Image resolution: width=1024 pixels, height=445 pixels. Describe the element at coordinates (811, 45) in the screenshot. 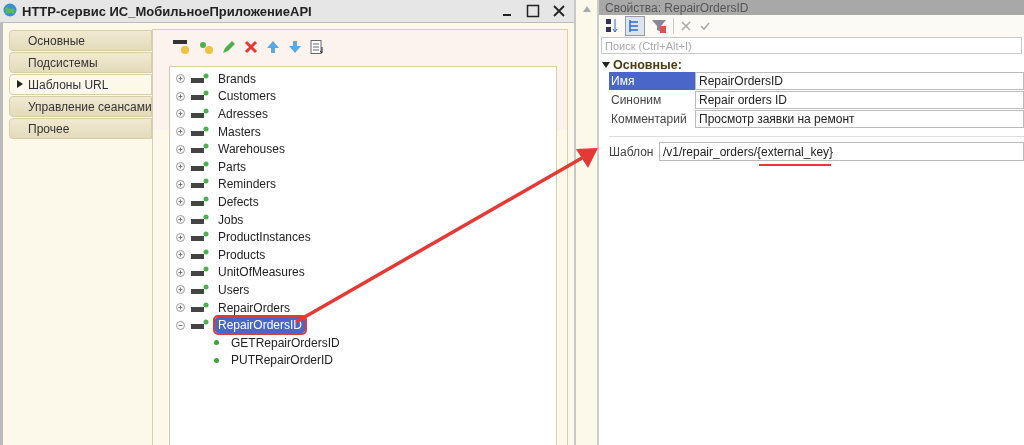

I see `search-field: Поиск (Ctrl+Alt+I)` at that location.